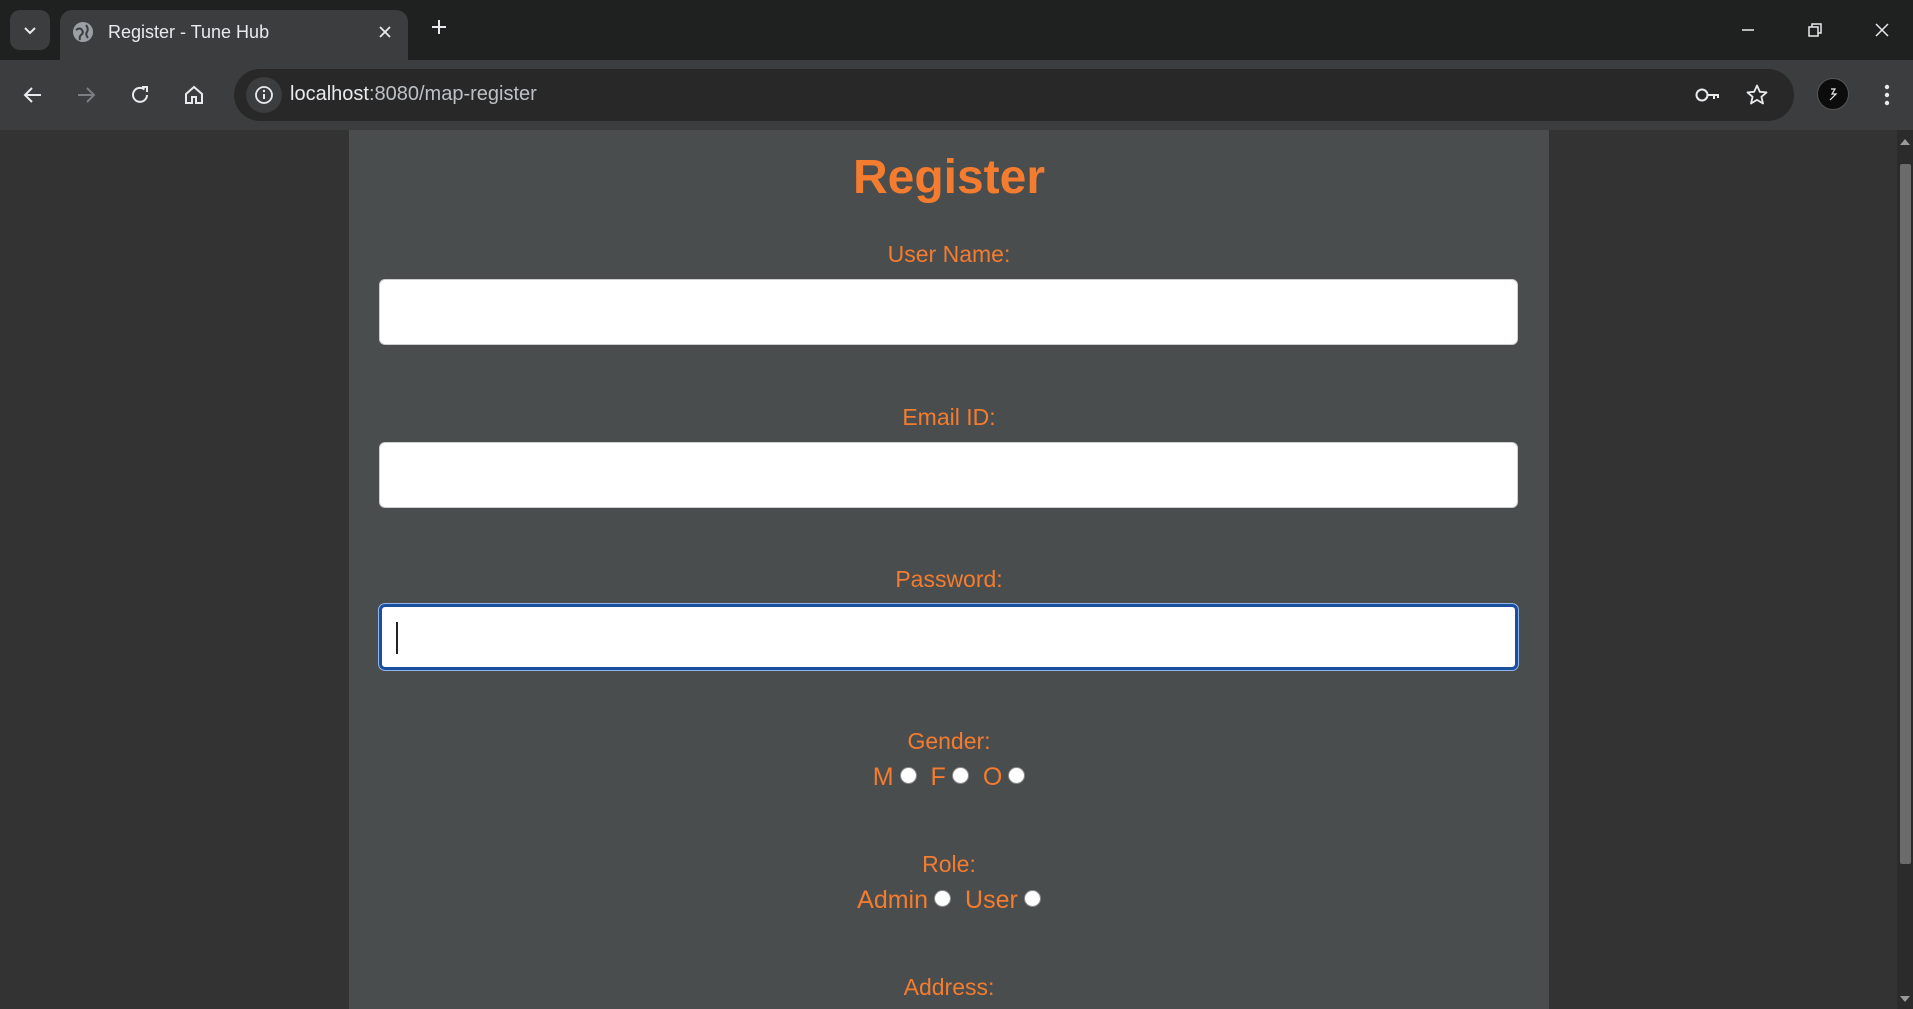 The height and width of the screenshot is (1009, 1913). Describe the element at coordinates (883, 777) in the screenshot. I see `gender-option-m-label: M` at that location.